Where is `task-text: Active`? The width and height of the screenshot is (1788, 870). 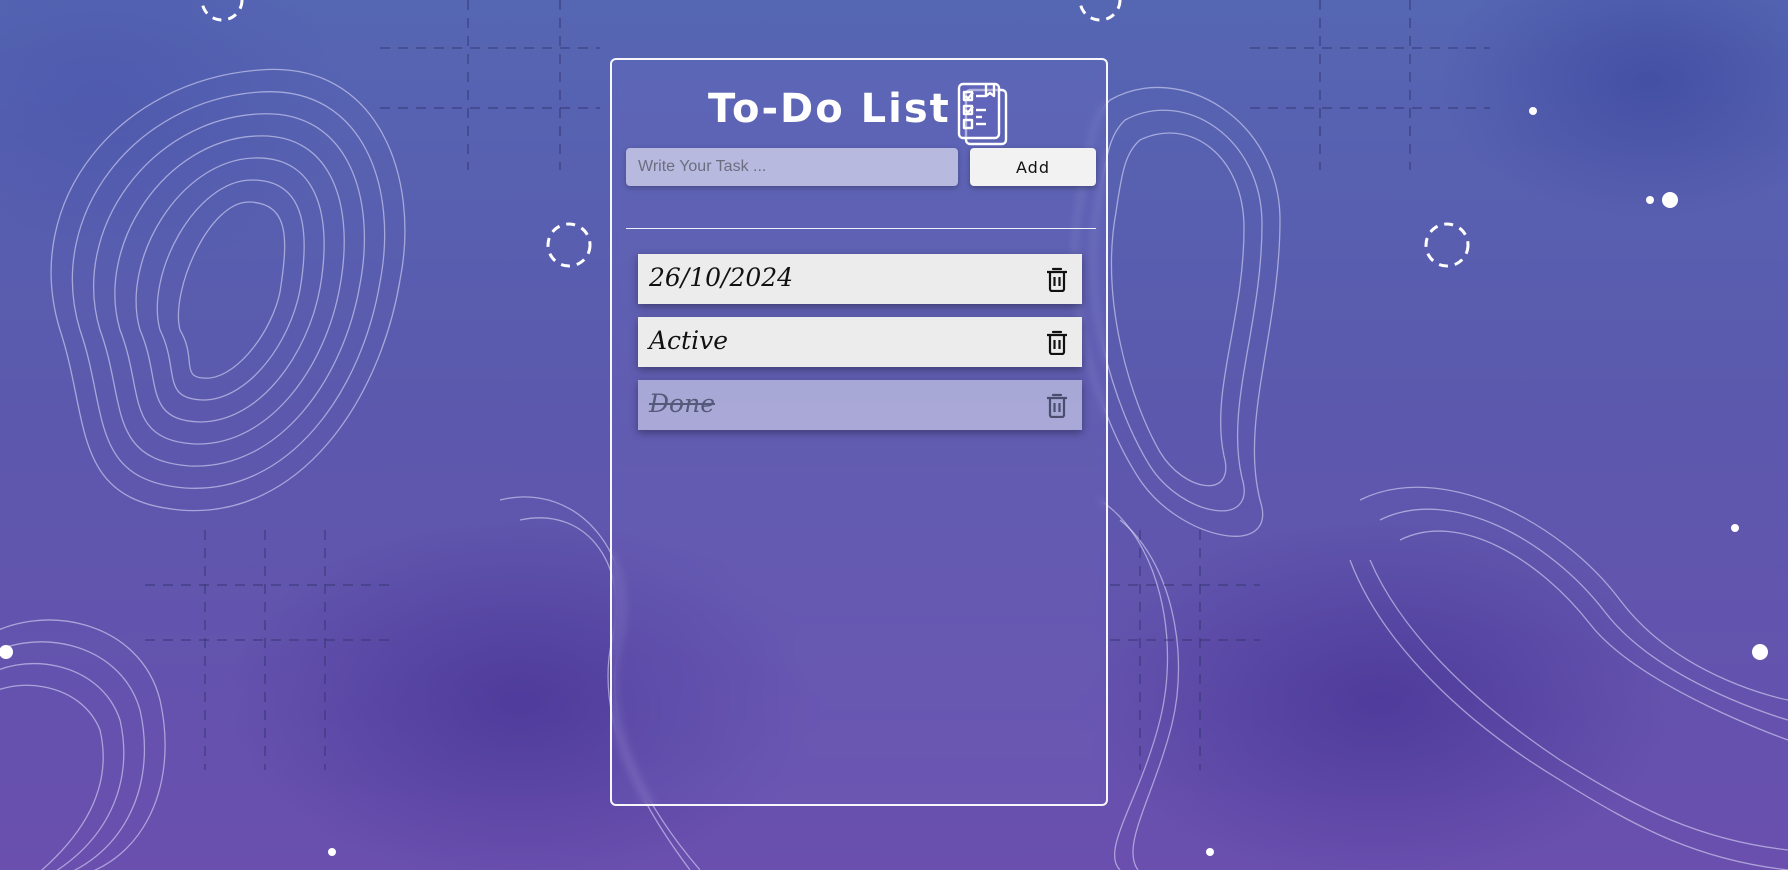
task-text: Active is located at coordinates (689, 340).